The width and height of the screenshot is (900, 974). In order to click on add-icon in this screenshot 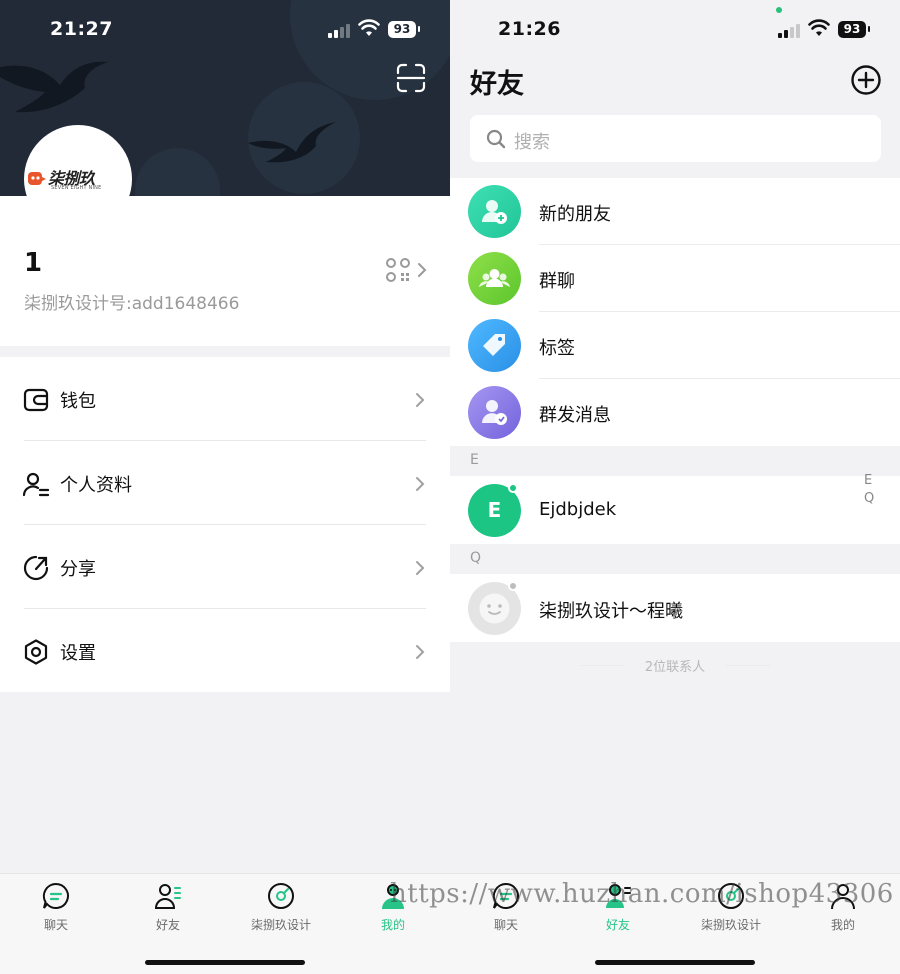, I will do `click(866, 80)`.